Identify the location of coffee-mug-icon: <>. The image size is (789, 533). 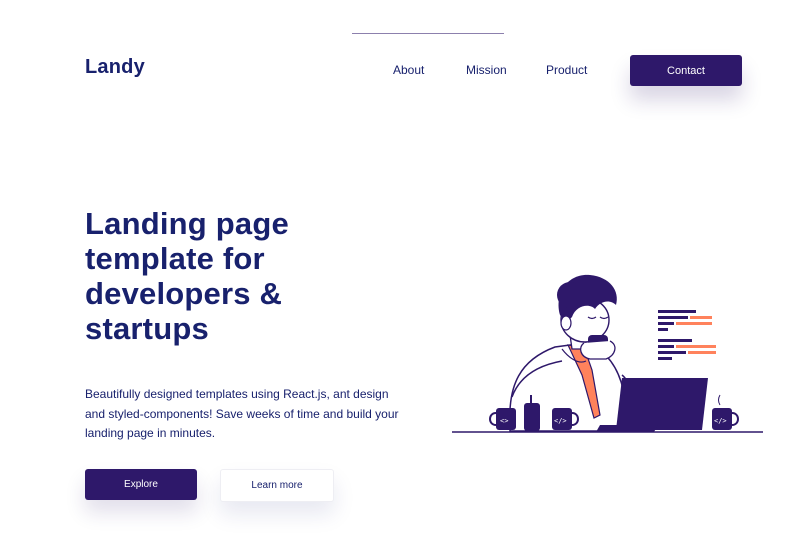
(502, 419).